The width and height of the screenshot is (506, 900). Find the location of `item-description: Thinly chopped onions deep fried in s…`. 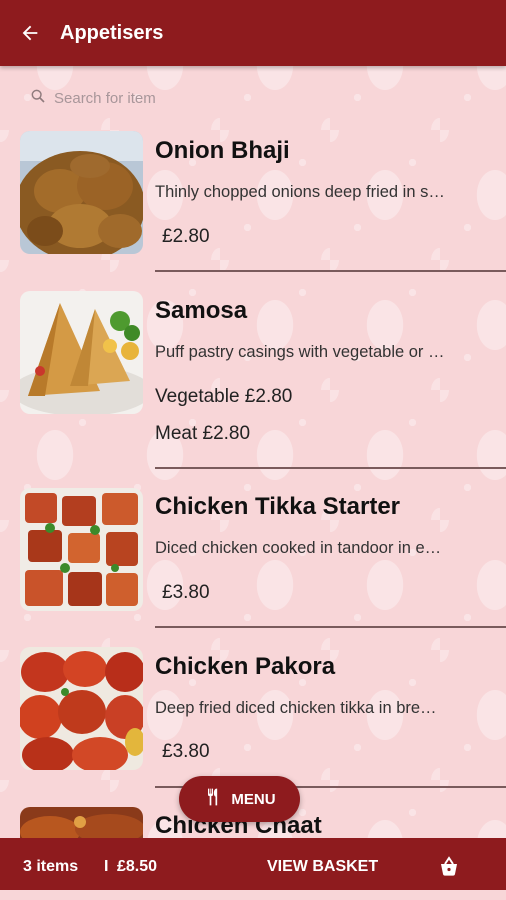

item-description: Thinly chopped onions deep fried in s… is located at coordinates (300, 192).